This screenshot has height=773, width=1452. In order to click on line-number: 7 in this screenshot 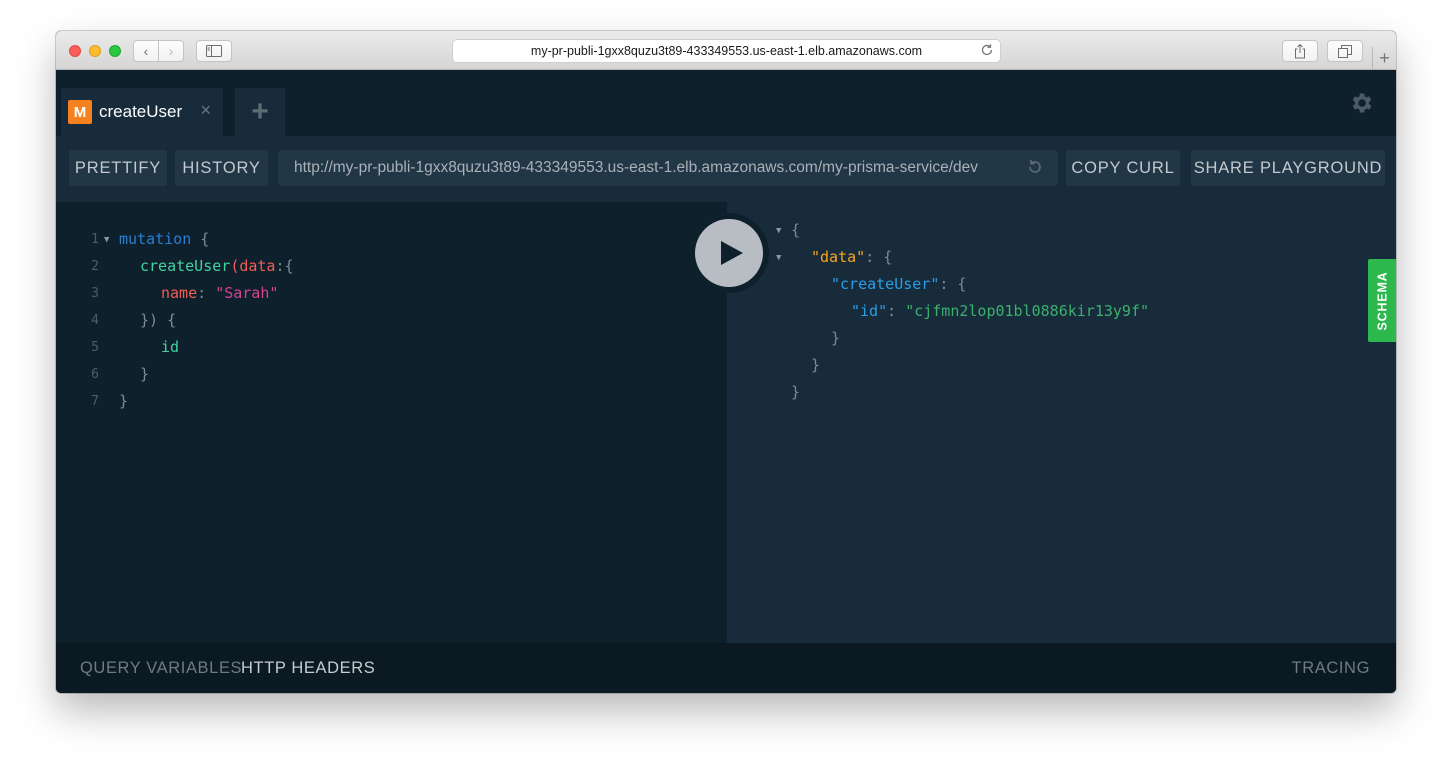, I will do `click(95, 401)`.